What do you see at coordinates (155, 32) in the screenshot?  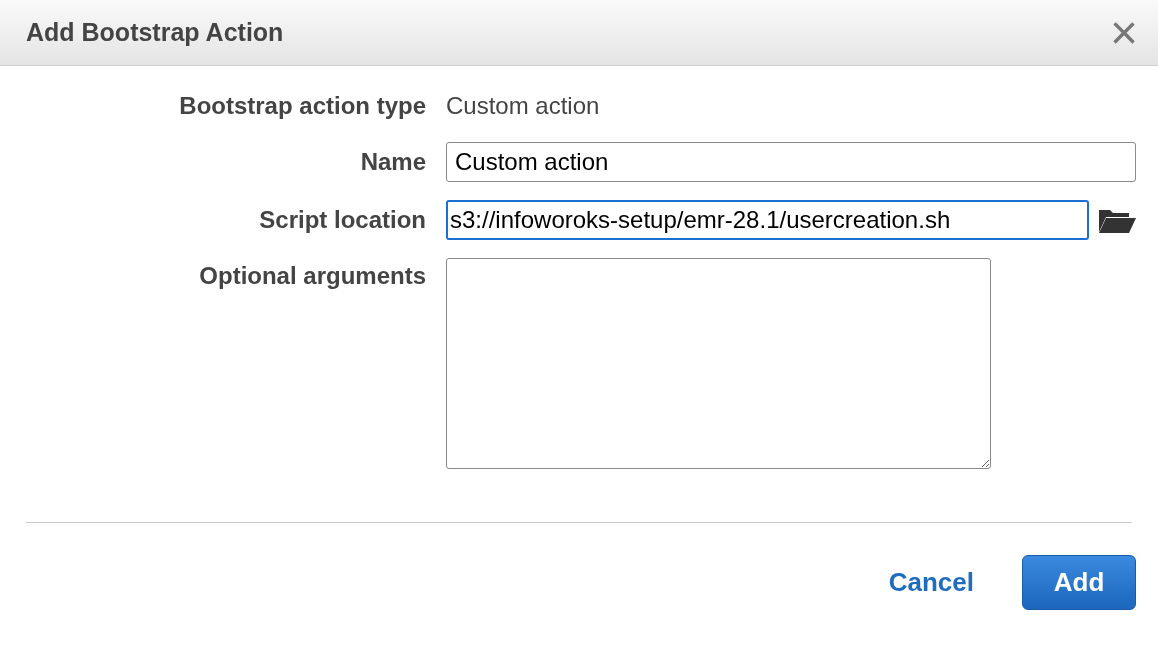 I see `dialog-title: Add Bootstrap Action` at bounding box center [155, 32].